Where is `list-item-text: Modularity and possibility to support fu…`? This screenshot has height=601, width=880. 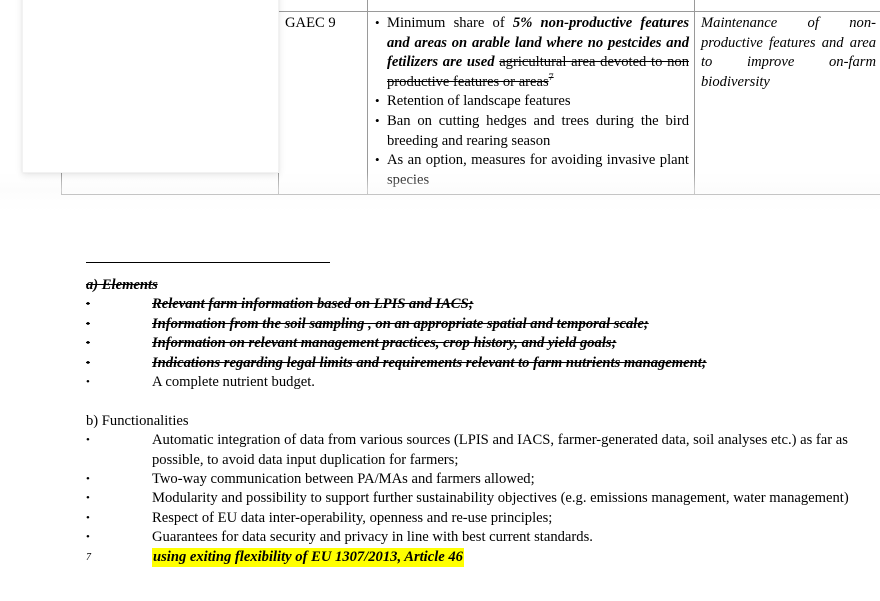
list-item-text: Modularity and possibility to support fu… is located at coordinates (500, 498).